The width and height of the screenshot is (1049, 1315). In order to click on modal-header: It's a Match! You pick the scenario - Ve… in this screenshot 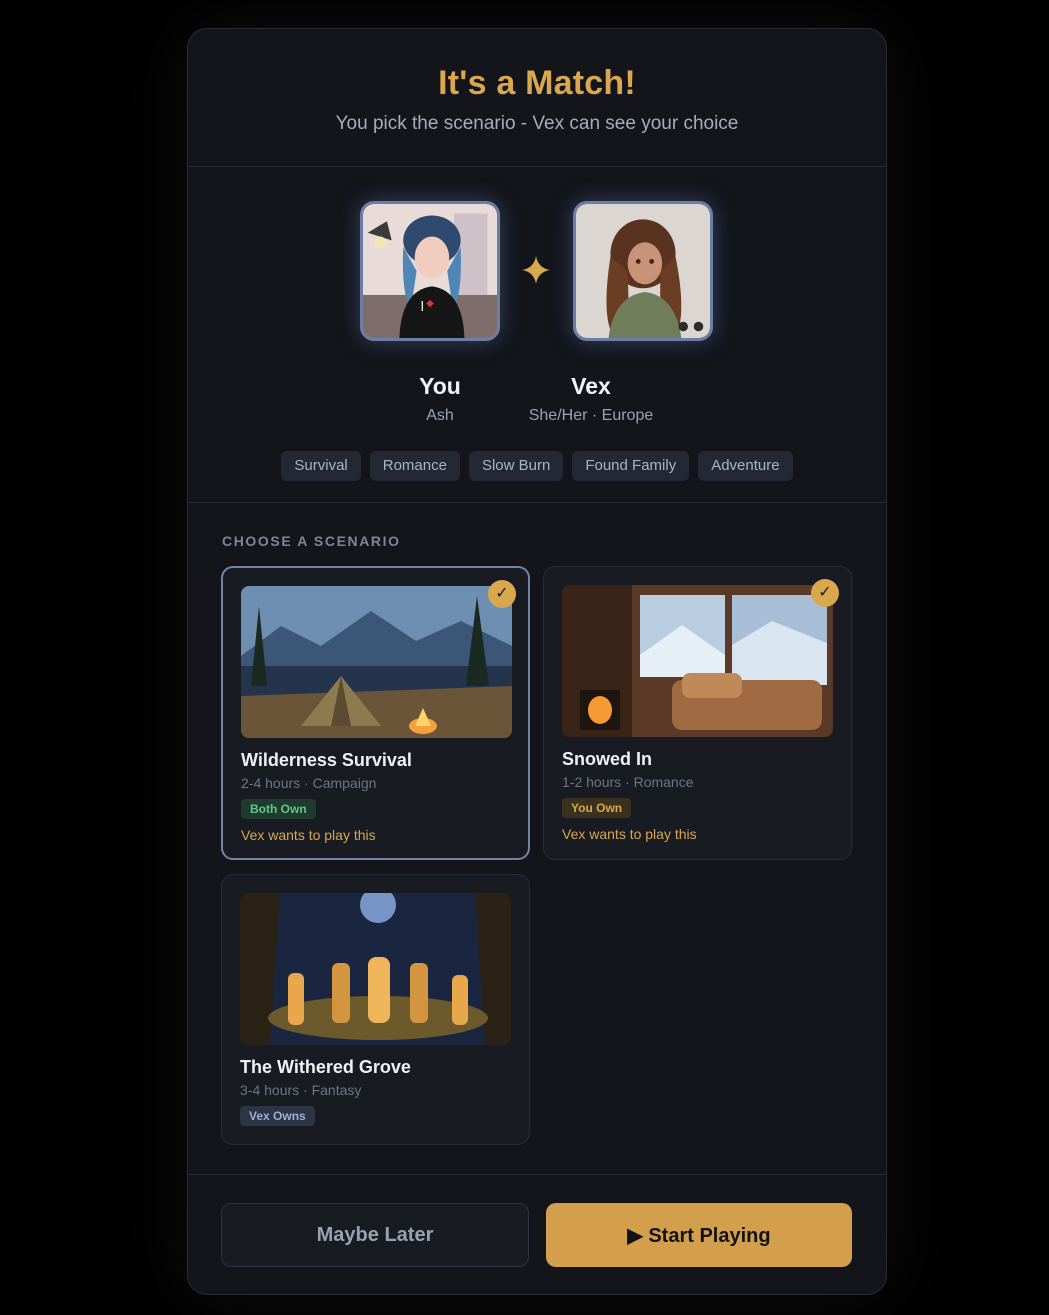, I will do `click(537, 98)`.